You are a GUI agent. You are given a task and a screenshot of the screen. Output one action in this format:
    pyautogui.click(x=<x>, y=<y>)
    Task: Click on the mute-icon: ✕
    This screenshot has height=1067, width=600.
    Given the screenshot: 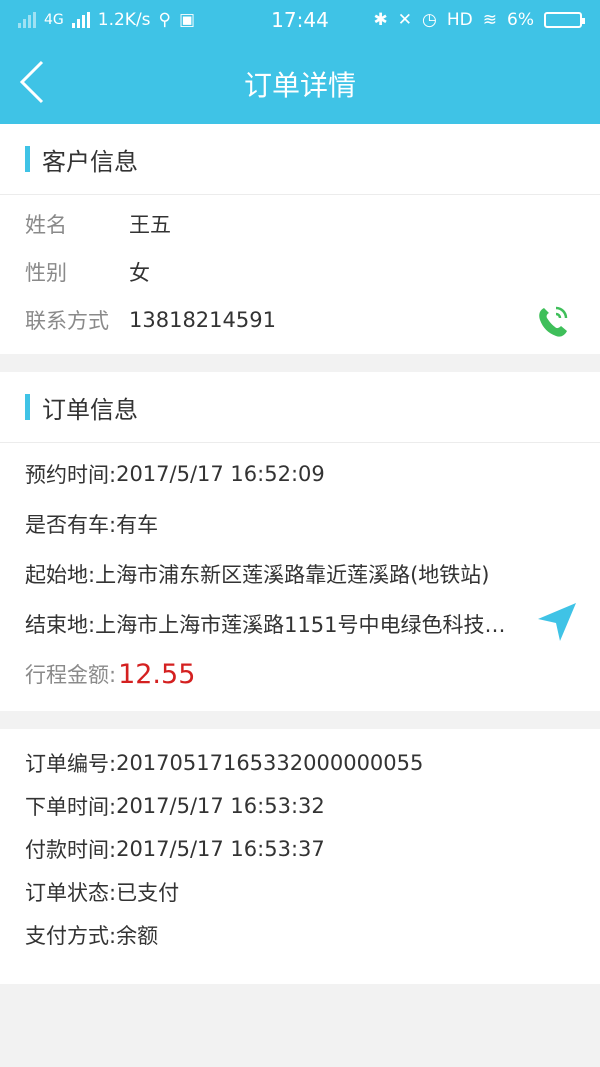 What is the action you would take?
    pyautogui.click(x=405, y=20)
    